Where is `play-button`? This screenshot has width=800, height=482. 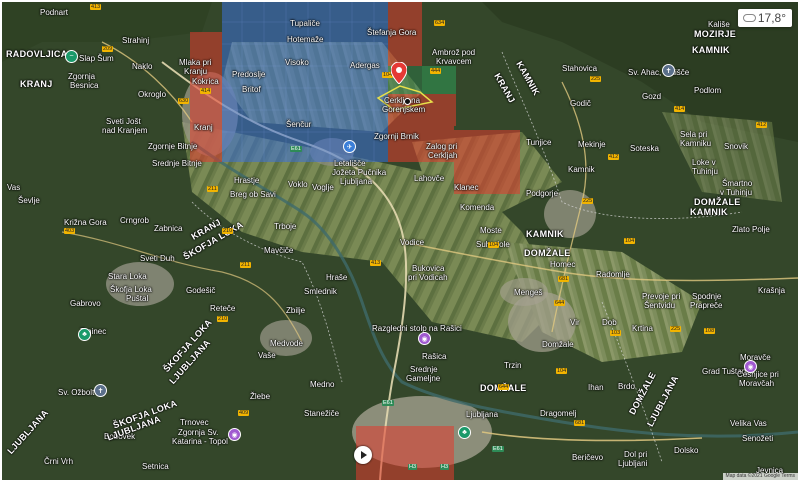
play-button is located at coordinates (363, 455).